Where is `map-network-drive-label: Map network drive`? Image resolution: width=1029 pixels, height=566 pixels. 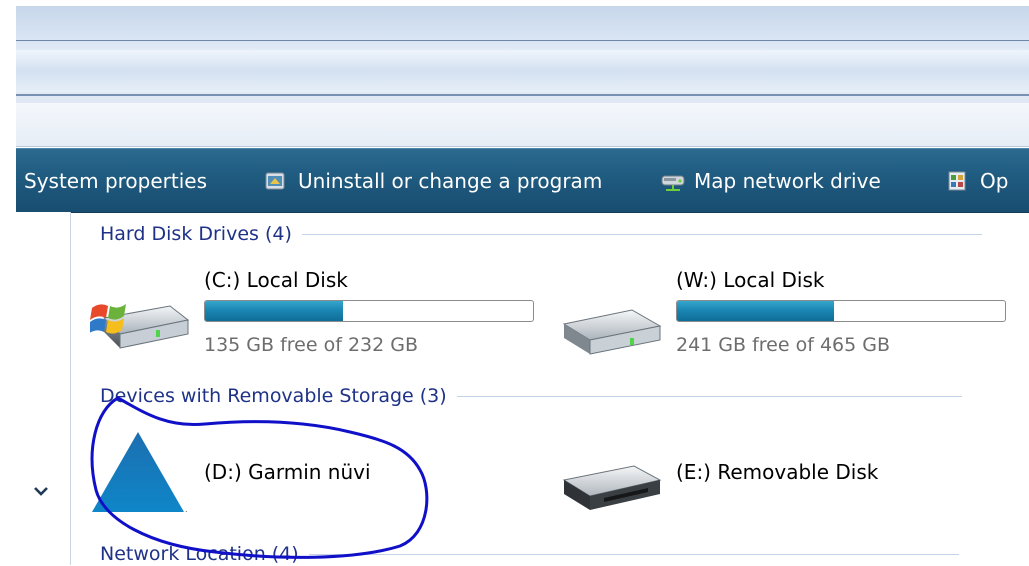 map-network-drive-label: Map network drive is located at coordinates (787, 181).